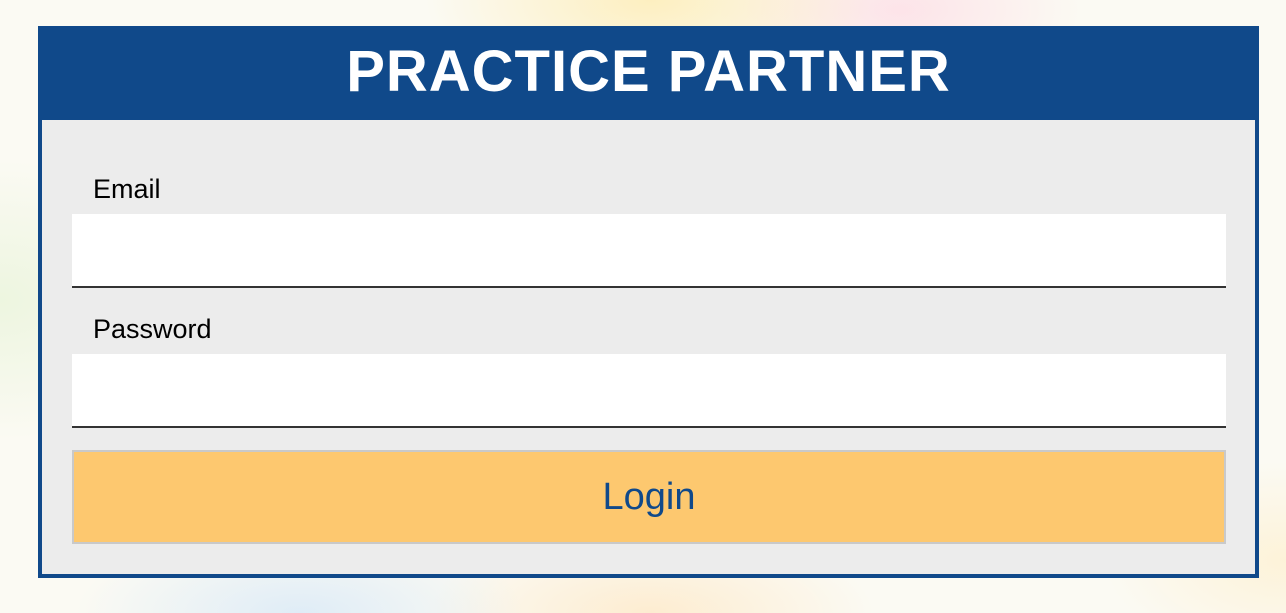 Image resolution: width=1286 pixels, height=613 pixels. I want to click on login-button: Login, so click(649, 497).